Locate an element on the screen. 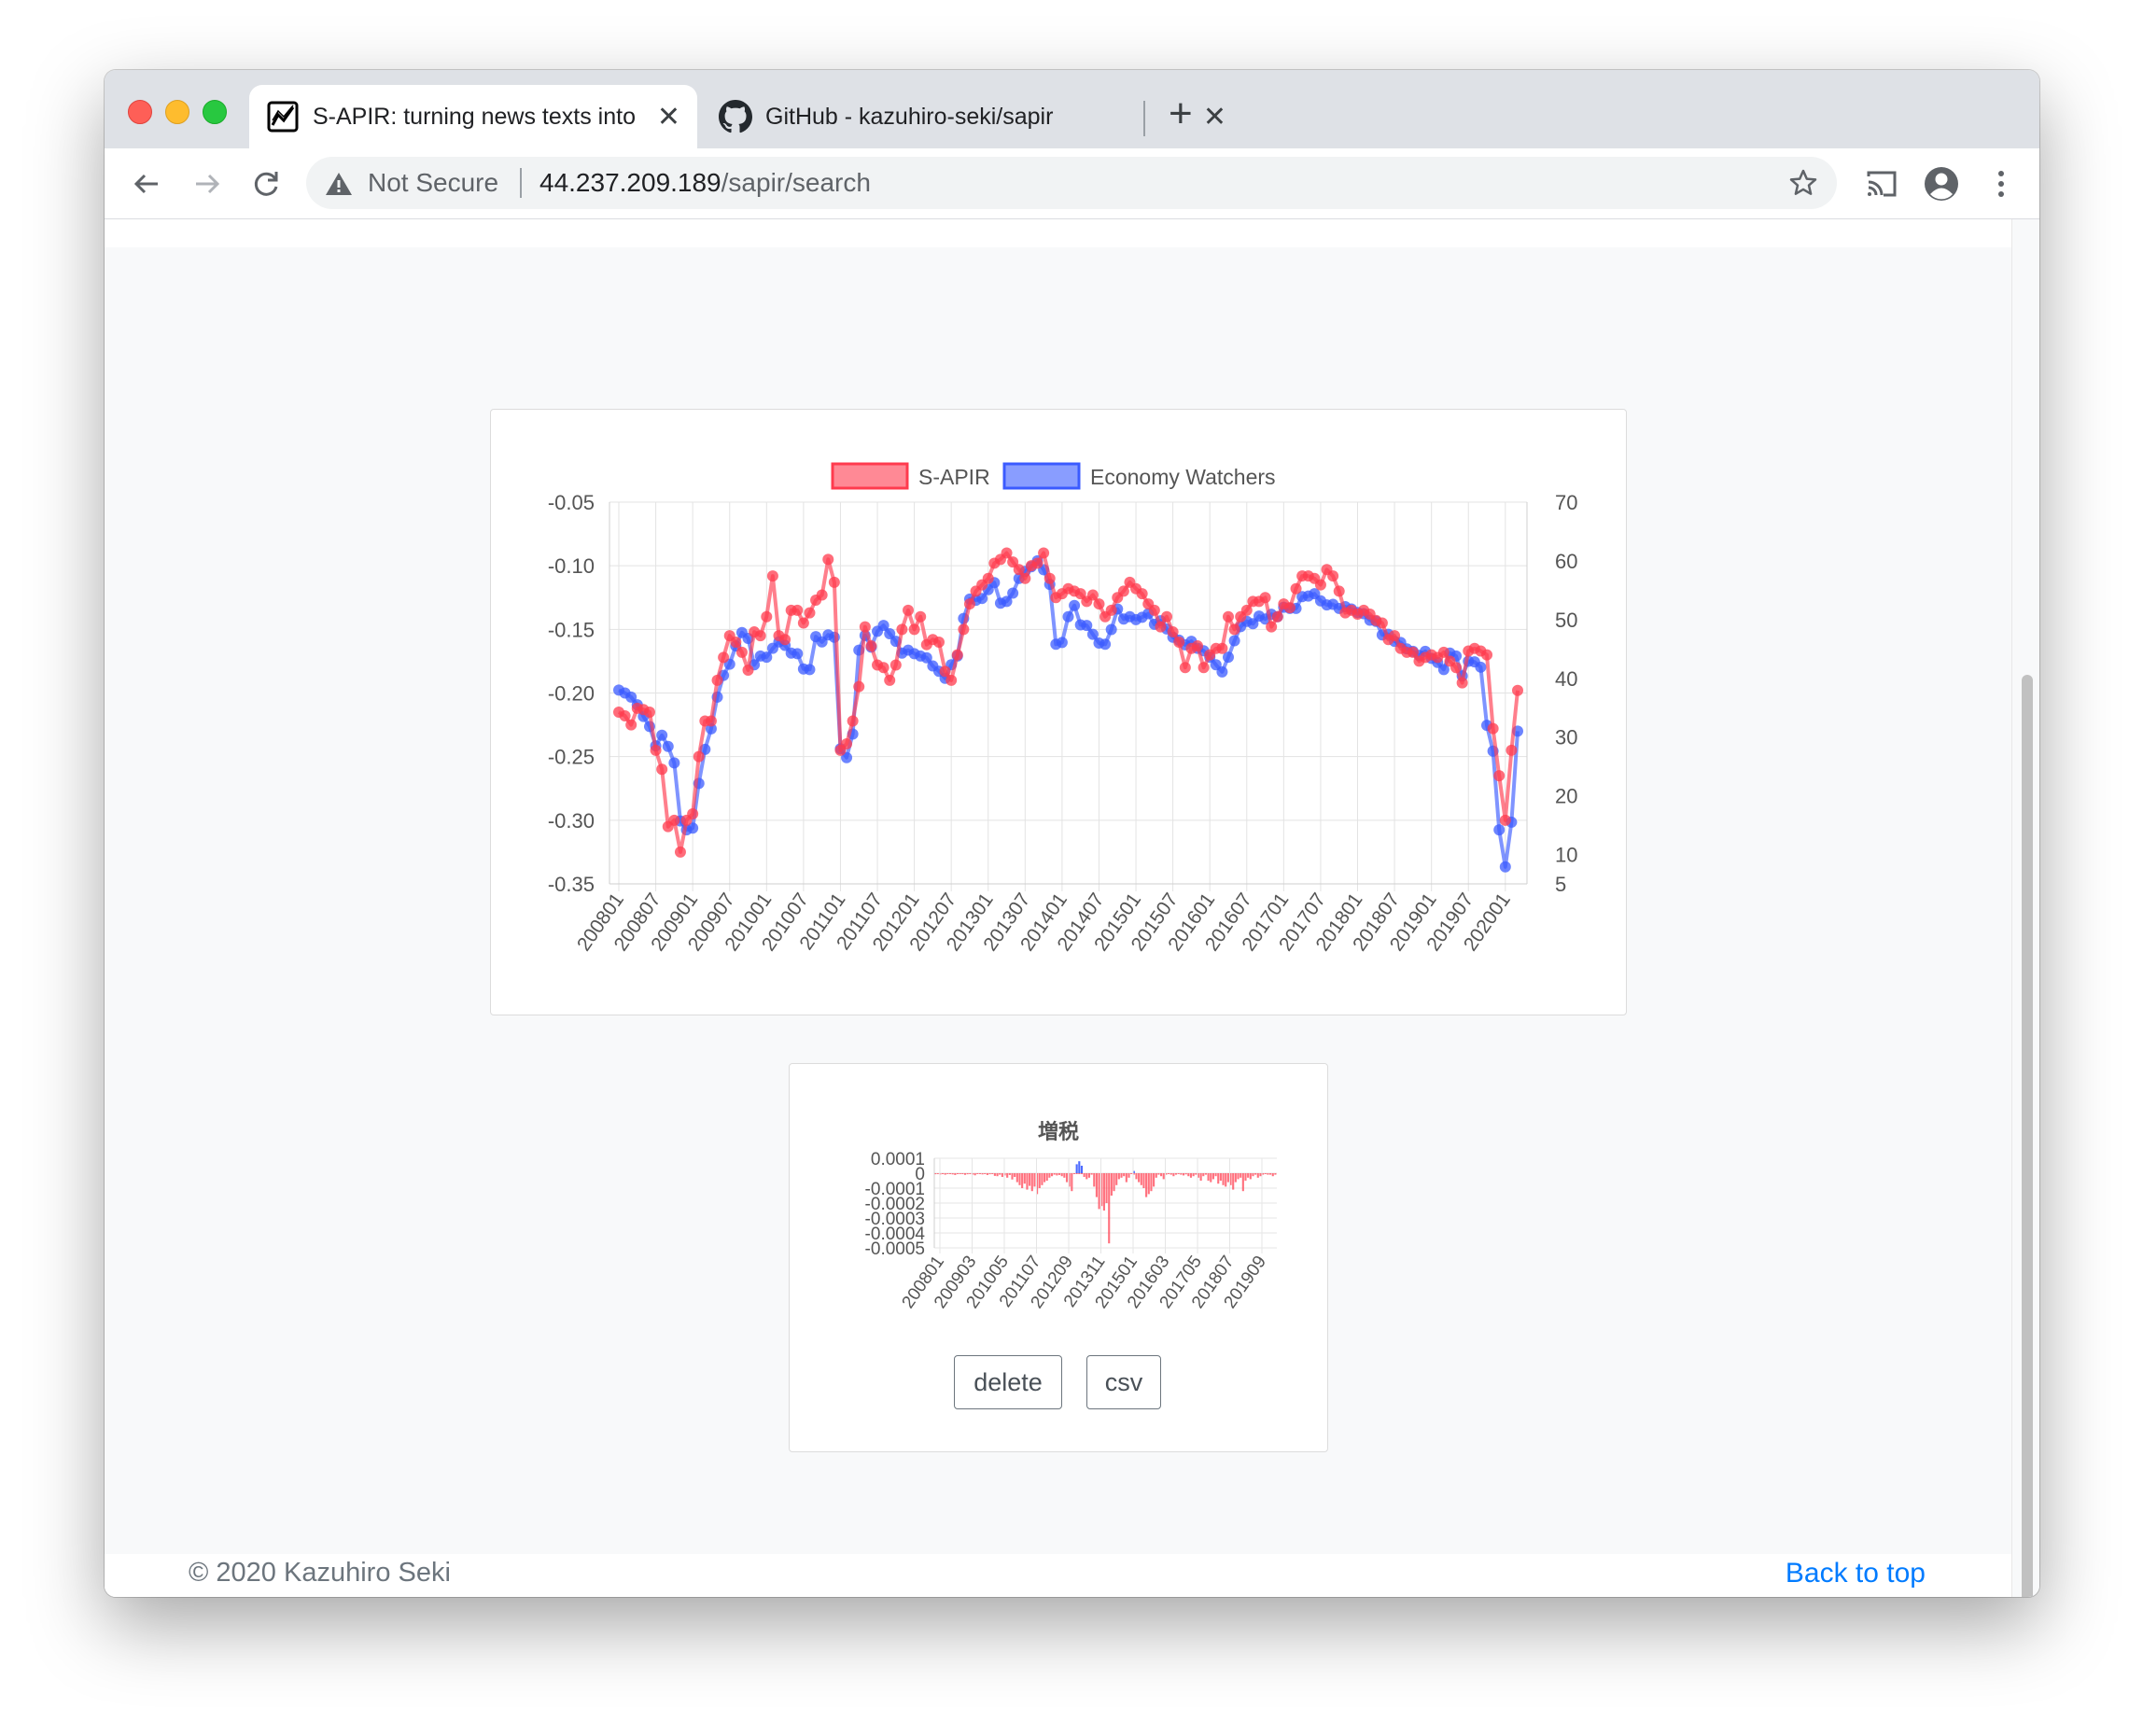 Image resolution: width=2143 pixels, height=1736 pixels. url-text: 44.237.209.189/sapir/search is located at coordinates (705, 183).